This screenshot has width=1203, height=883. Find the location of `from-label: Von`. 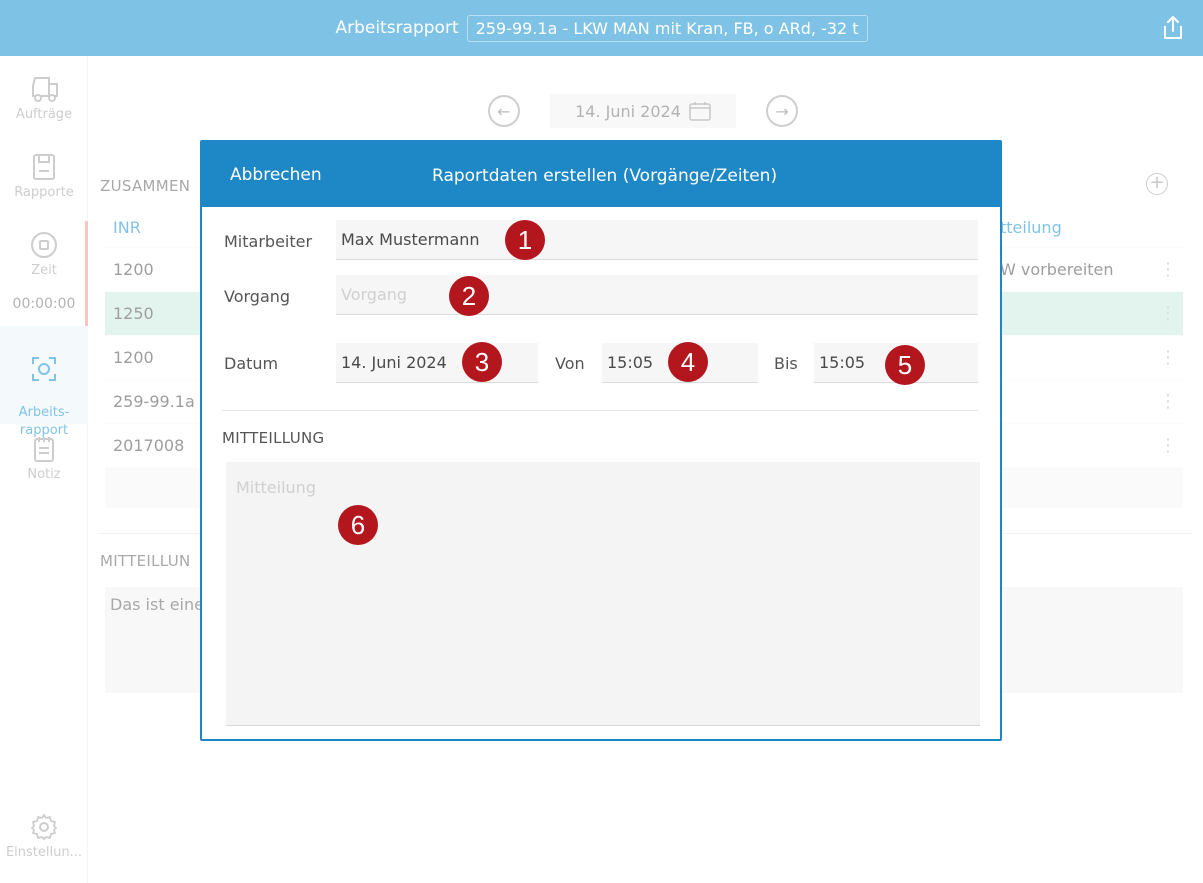

from-label: Von is located at coordinates (570, 363).